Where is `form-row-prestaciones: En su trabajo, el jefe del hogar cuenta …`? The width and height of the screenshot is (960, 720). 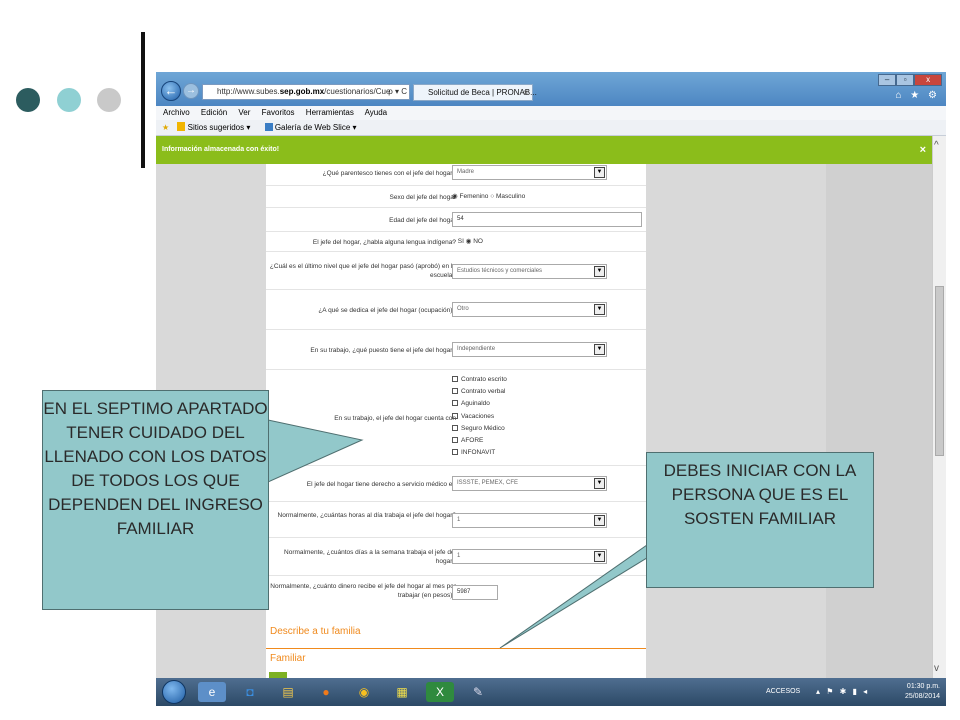
form-row-prestaciones: En su trabajo, el jefe del hogar cuenta … is located at coordinates (456, 418).